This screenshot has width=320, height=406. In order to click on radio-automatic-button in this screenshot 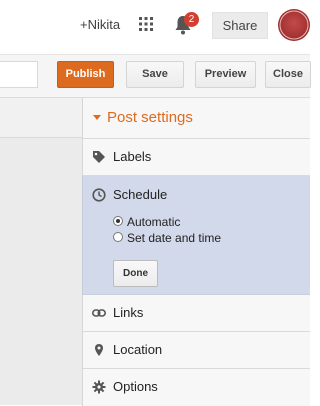, I will do `click(118, 221)`.